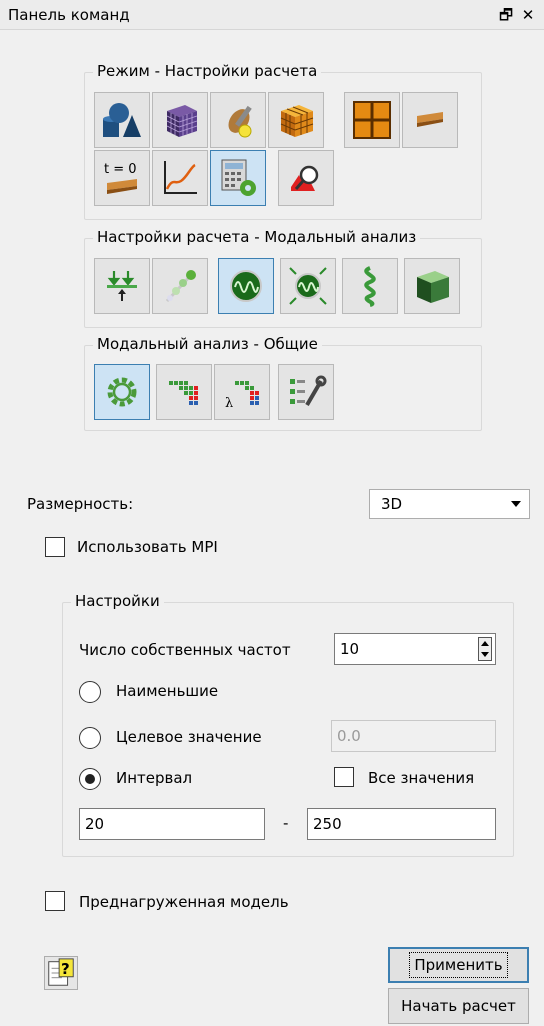 The image size is (544, 1026). I want to click on use-mpi-label: Использовать MPI, so click(147, 547).